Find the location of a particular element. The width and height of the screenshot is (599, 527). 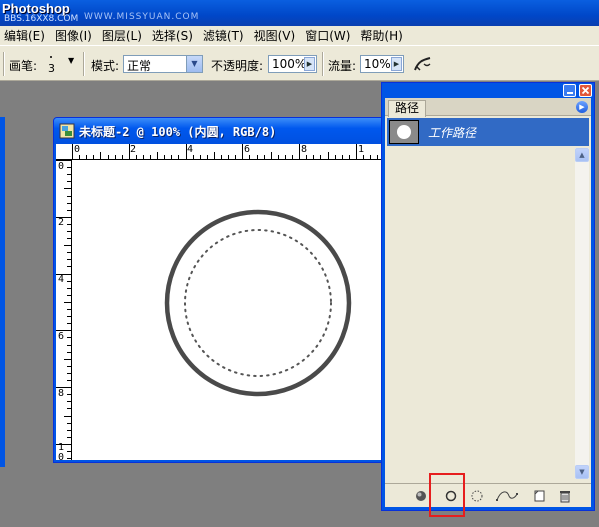

opacity-field: 100% ▶ is located at coordinates (292, 64).